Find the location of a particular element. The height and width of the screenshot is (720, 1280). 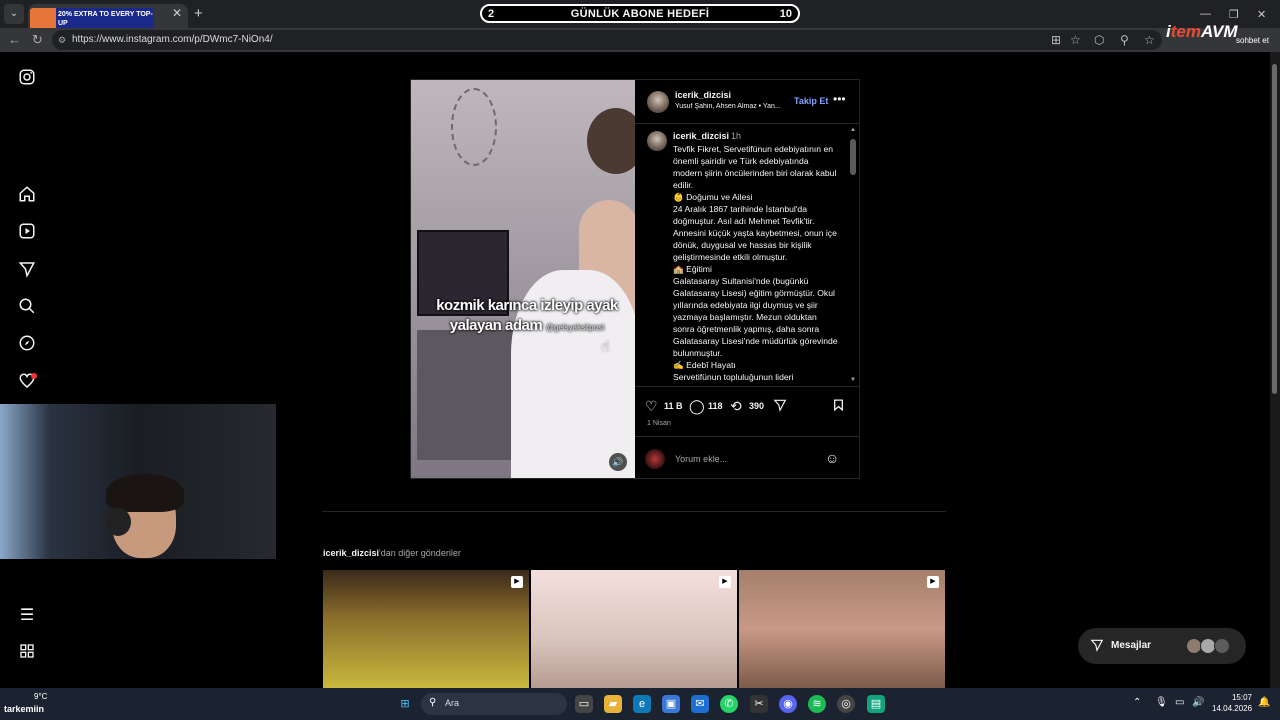

scroll-down-icon: ▼ is located at coordinates (853, 380).